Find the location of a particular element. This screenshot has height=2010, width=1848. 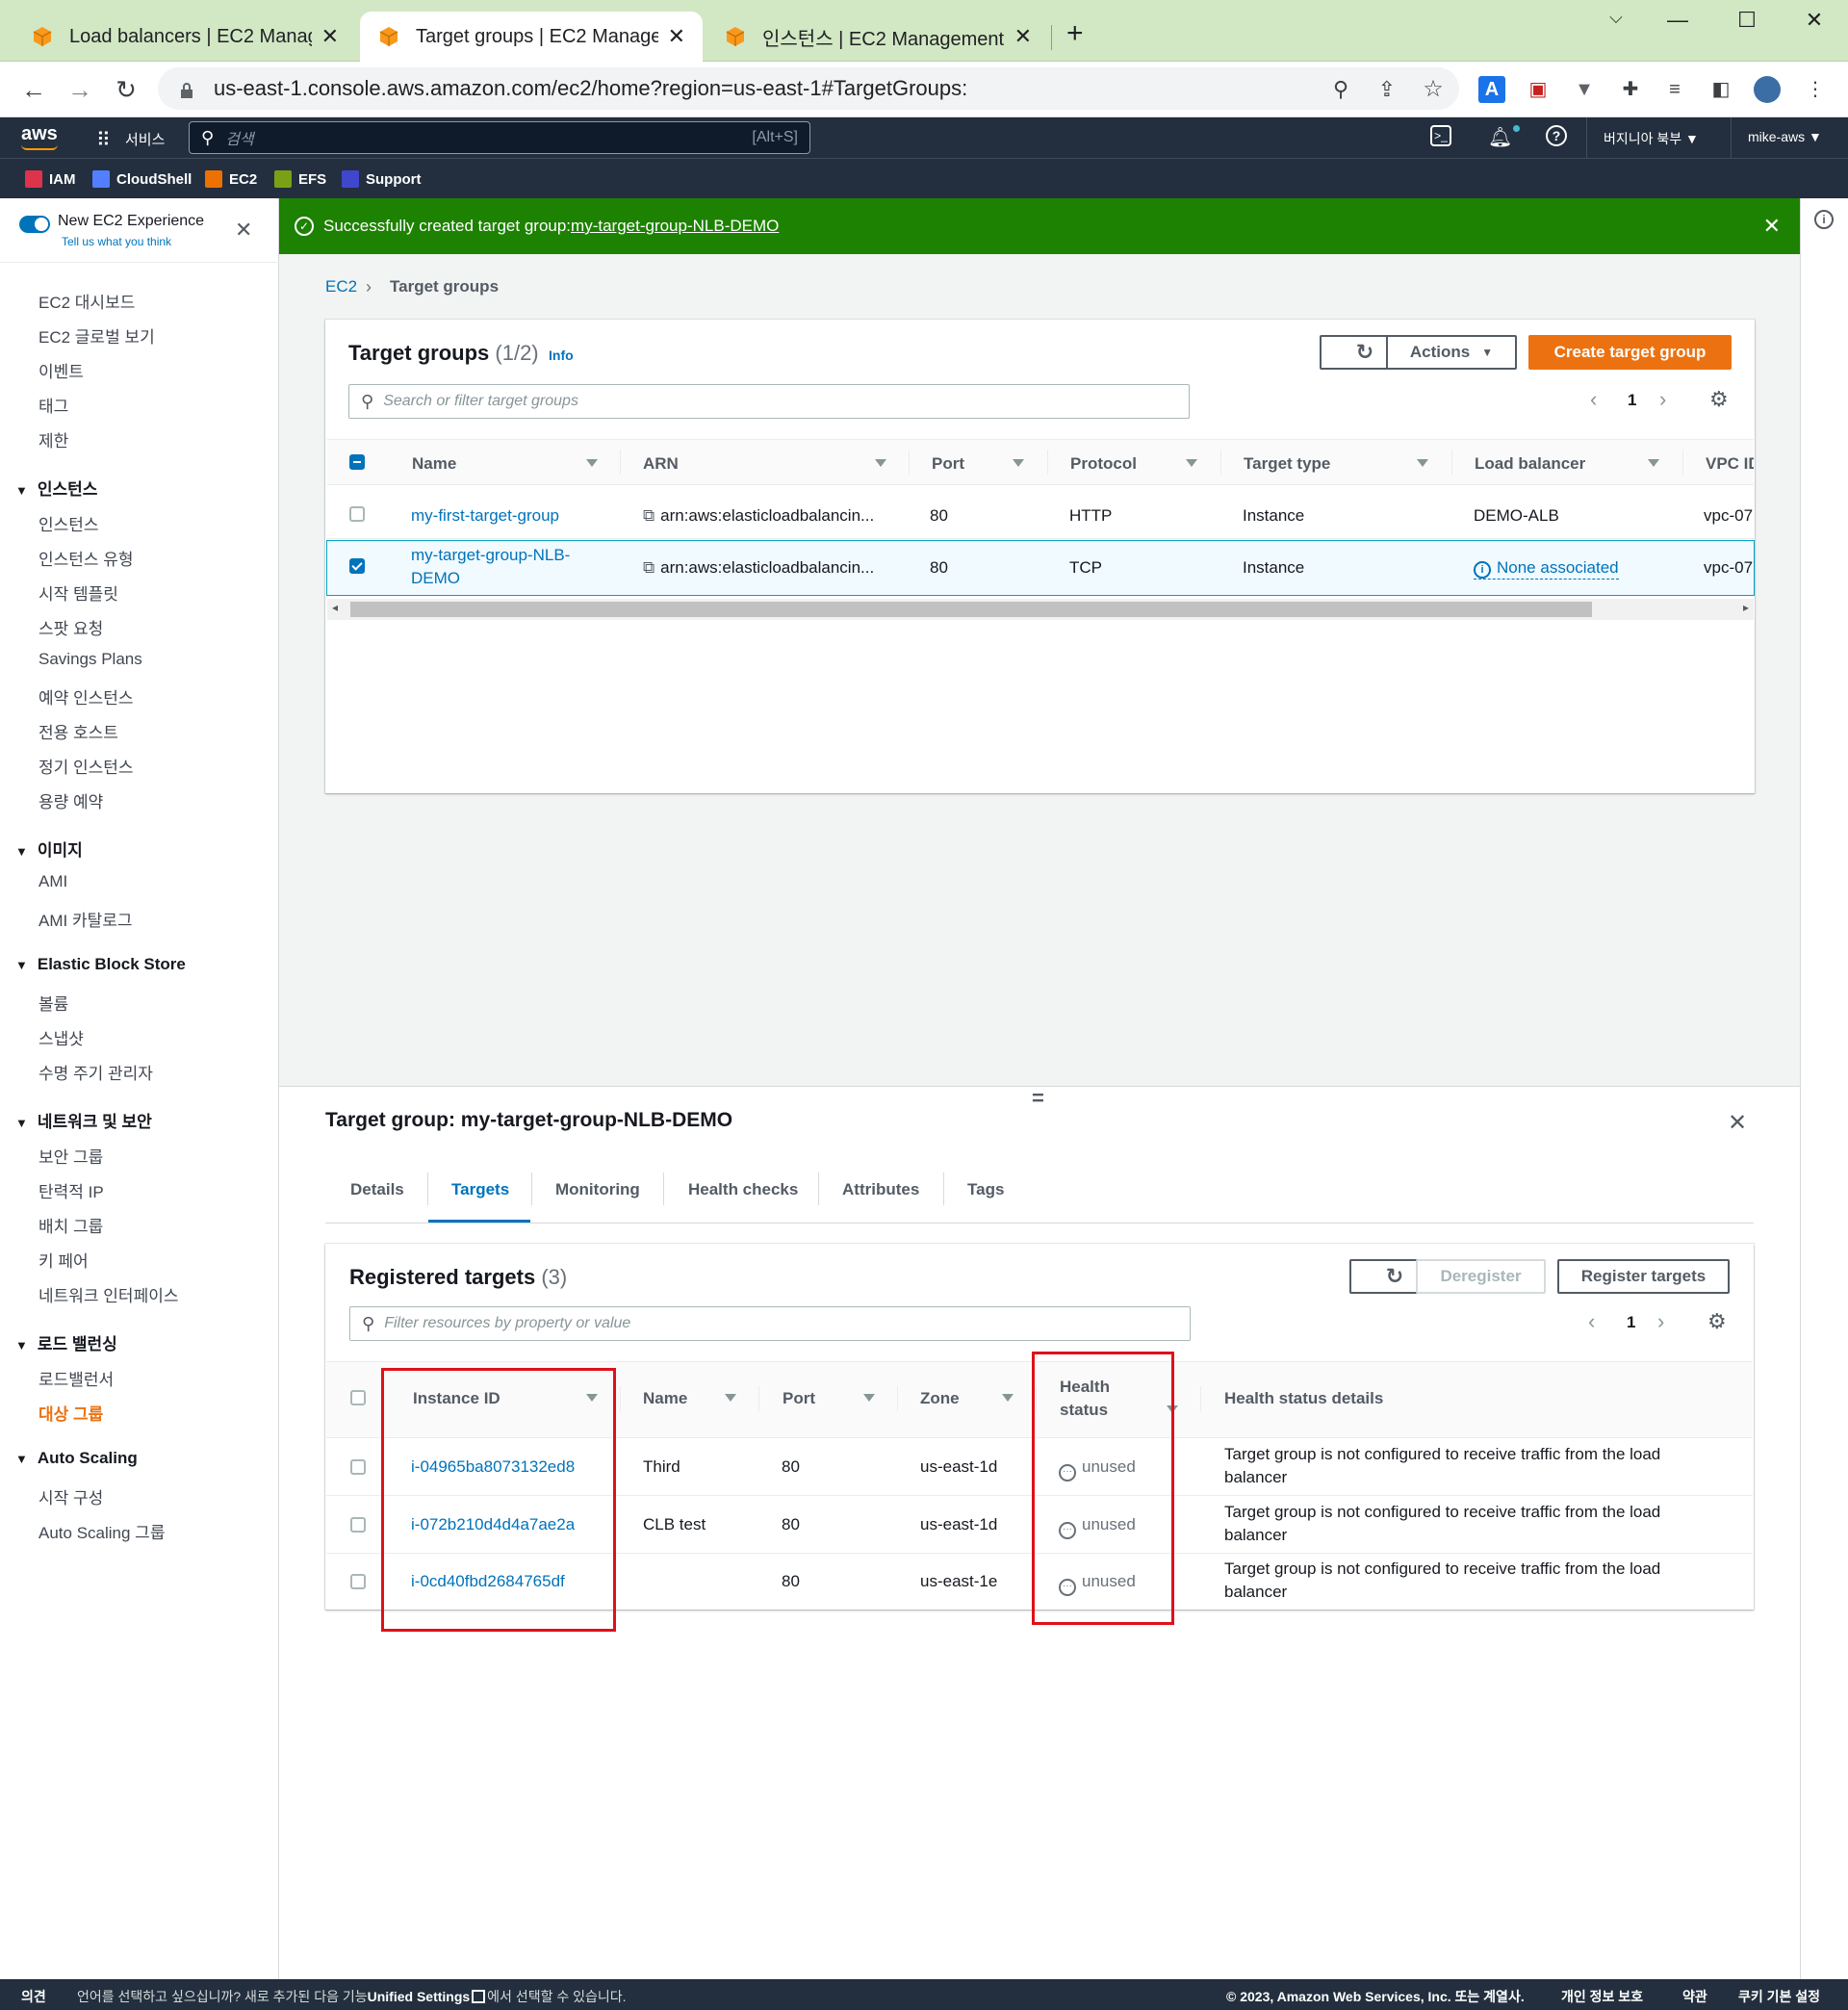

side-panel-icon: ◧ is located at coordinates (1720, 89).